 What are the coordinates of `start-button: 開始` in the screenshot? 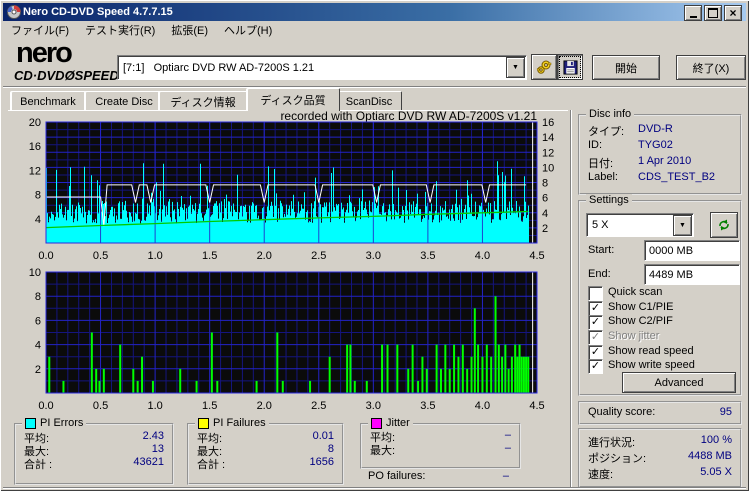 It's located at (626, 67).